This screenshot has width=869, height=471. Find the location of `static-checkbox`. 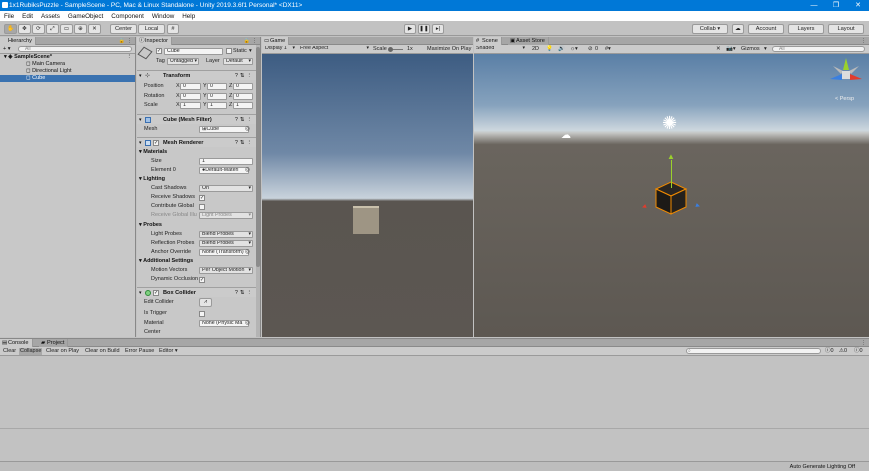

static-checkbox is located at coordinates (229, 51).